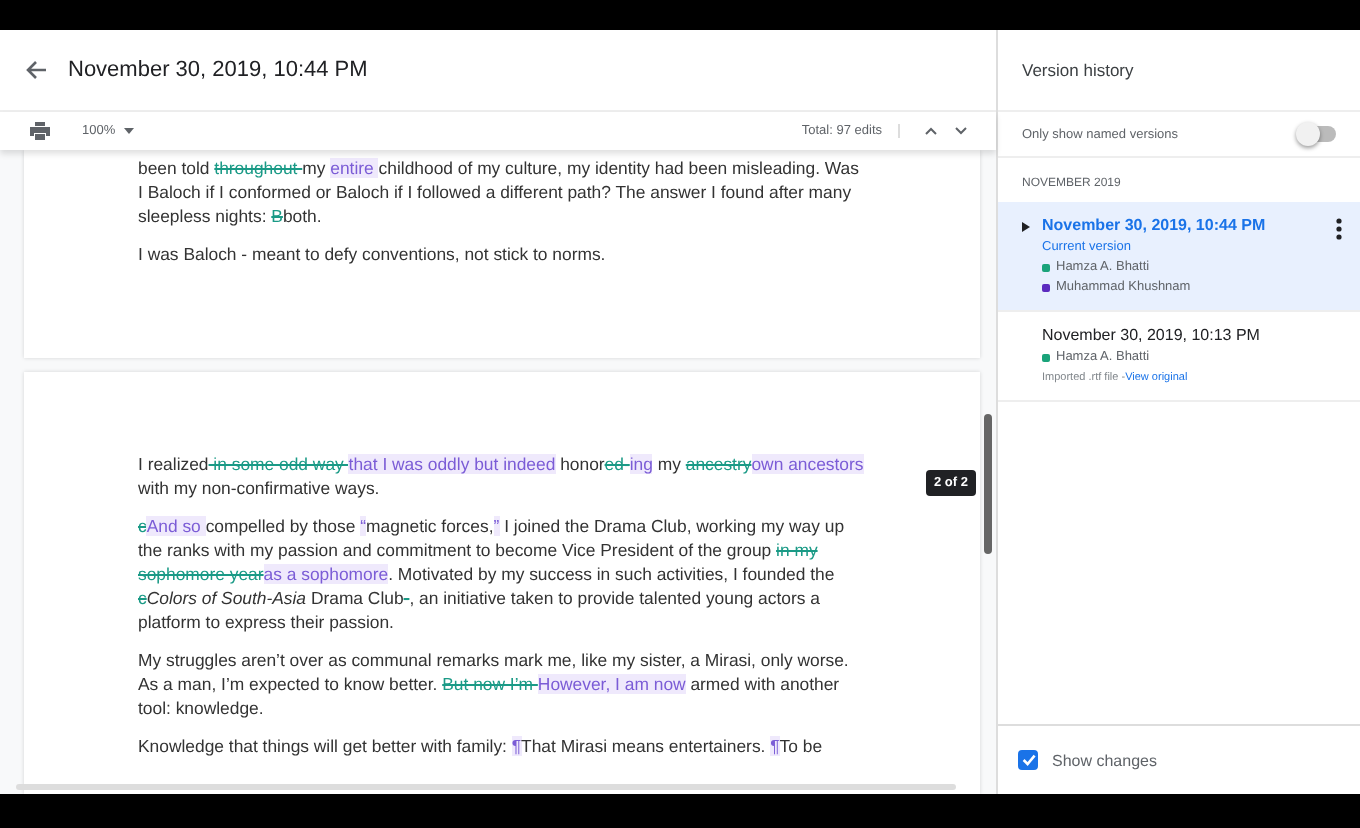 This screenshot has height=828, width=1360. What do you see at coordinates (492, 574) in the screenshot?
I see `paragraph: cAnd so compelled by those “magnetic forces,” I joined the Drama Club, working my way up the ranks with my passion and commitment to become Vice President of the group in my sophomore yearas a sophomore. Motivated by my success in such activities, I founded the cColors of South-Asia Drama Club-, an initiative taken to provide talented young actors a platform to express their passion.` at bounding box center [492, 574].